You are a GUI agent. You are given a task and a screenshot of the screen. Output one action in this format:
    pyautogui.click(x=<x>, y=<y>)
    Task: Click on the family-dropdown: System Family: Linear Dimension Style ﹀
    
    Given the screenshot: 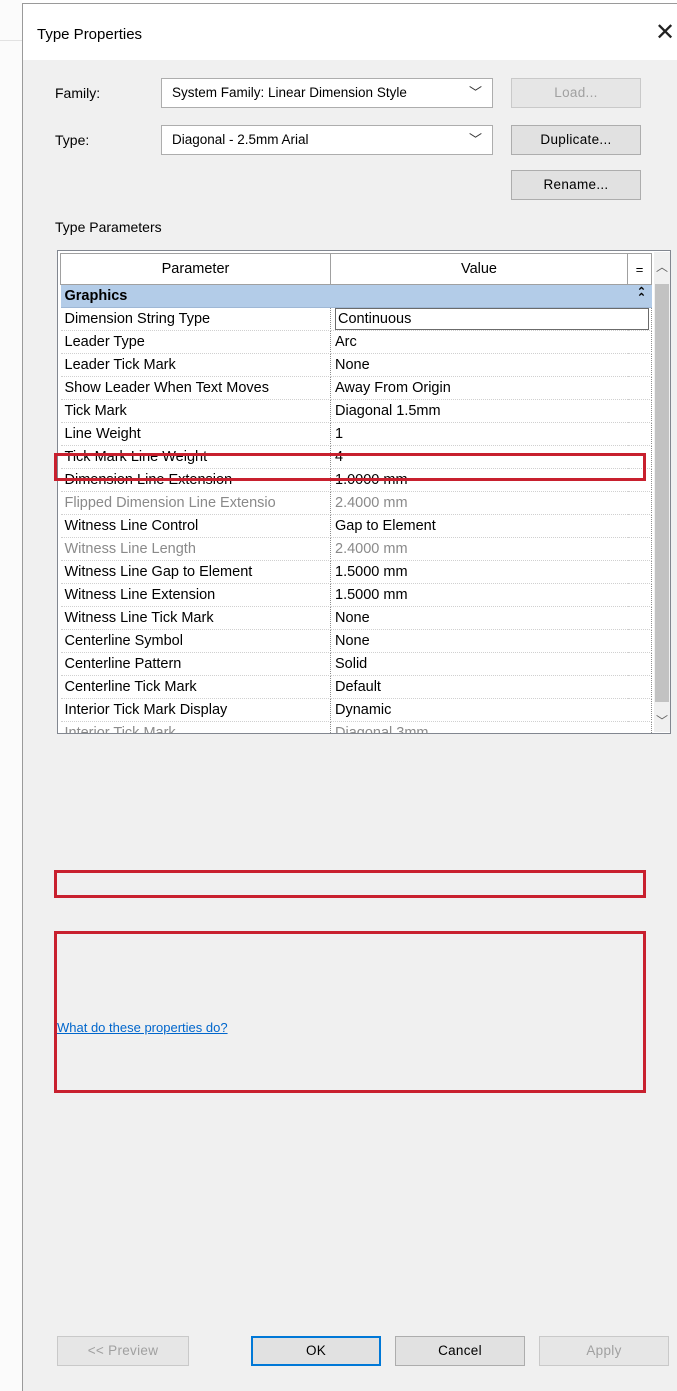 What is the action you would take?
    pyautogui.click(x=327, y=93)
    